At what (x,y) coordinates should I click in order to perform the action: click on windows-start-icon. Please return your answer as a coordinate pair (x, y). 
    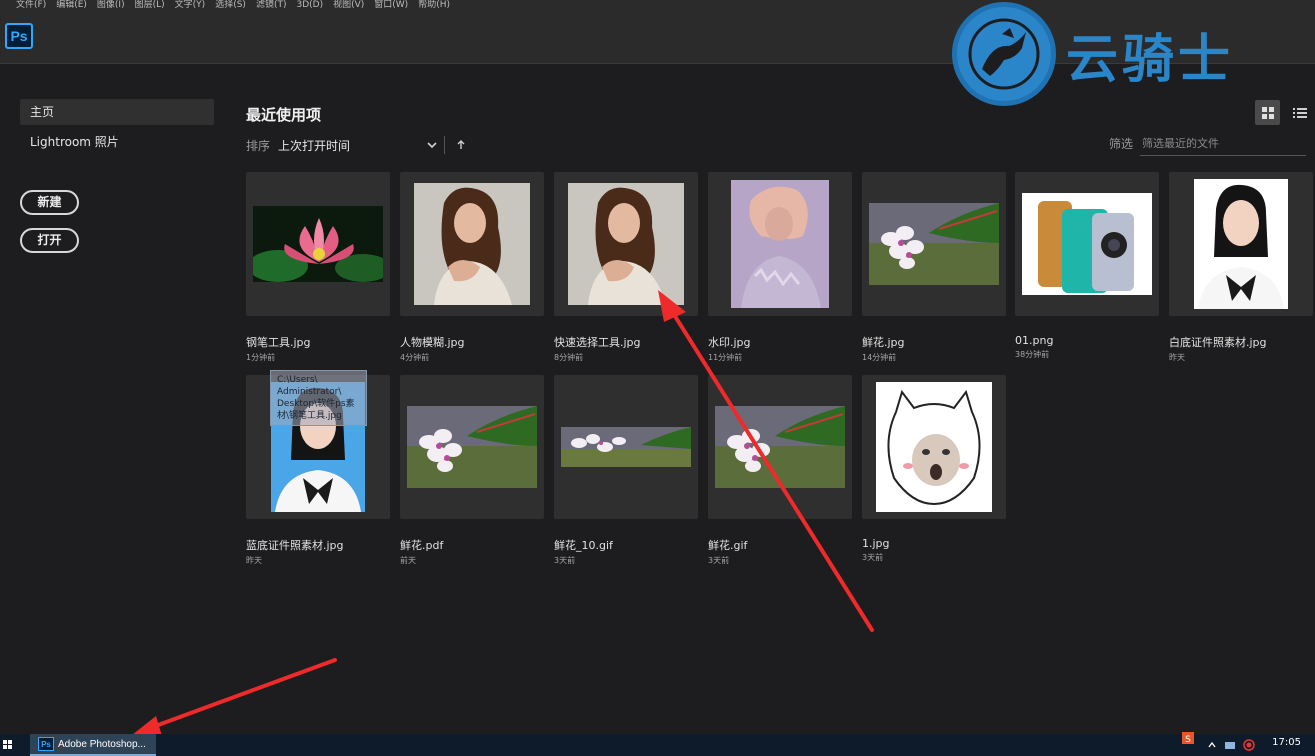
    Looking at the image, I should click on (8, 745).